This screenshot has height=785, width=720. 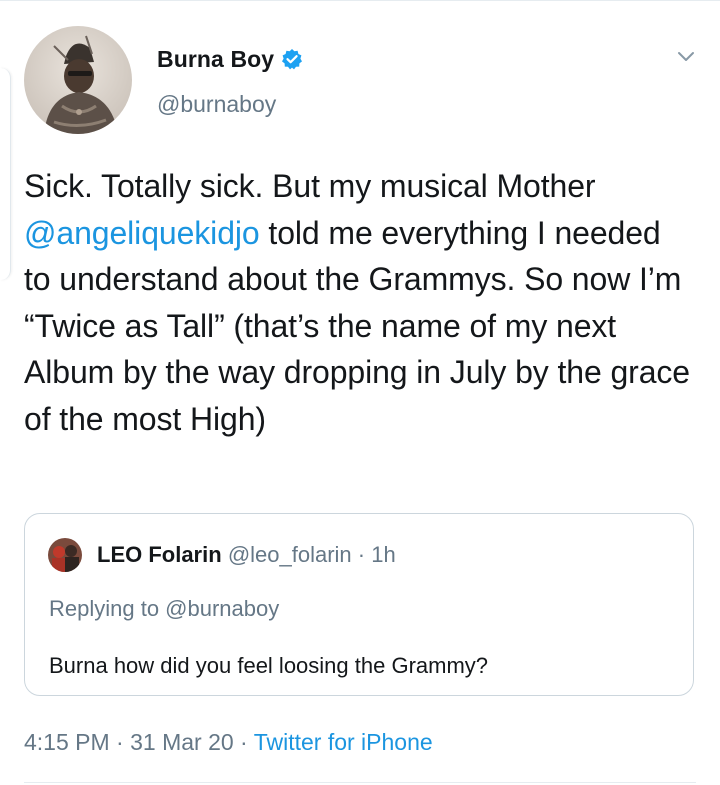 What do you see at coordinates (360, 782) in the screenshot?
I see `bottom-divider` at bounding box center [360, 782].